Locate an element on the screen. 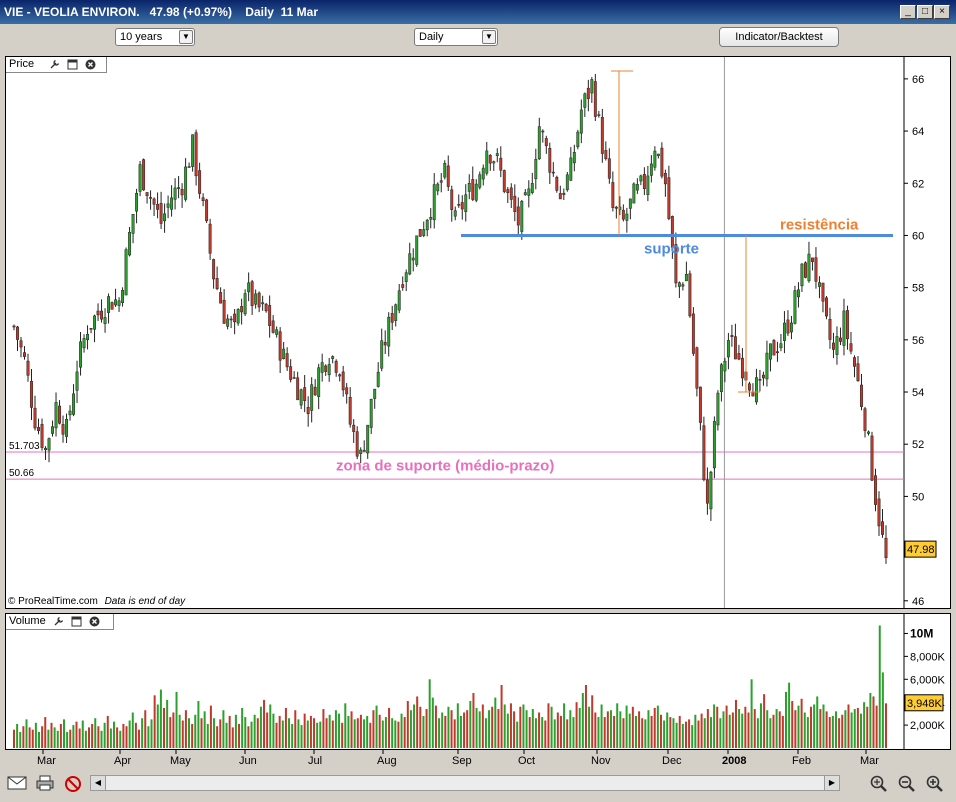  volume-y-tick-label: 10M is located at coordinates (921, 633).